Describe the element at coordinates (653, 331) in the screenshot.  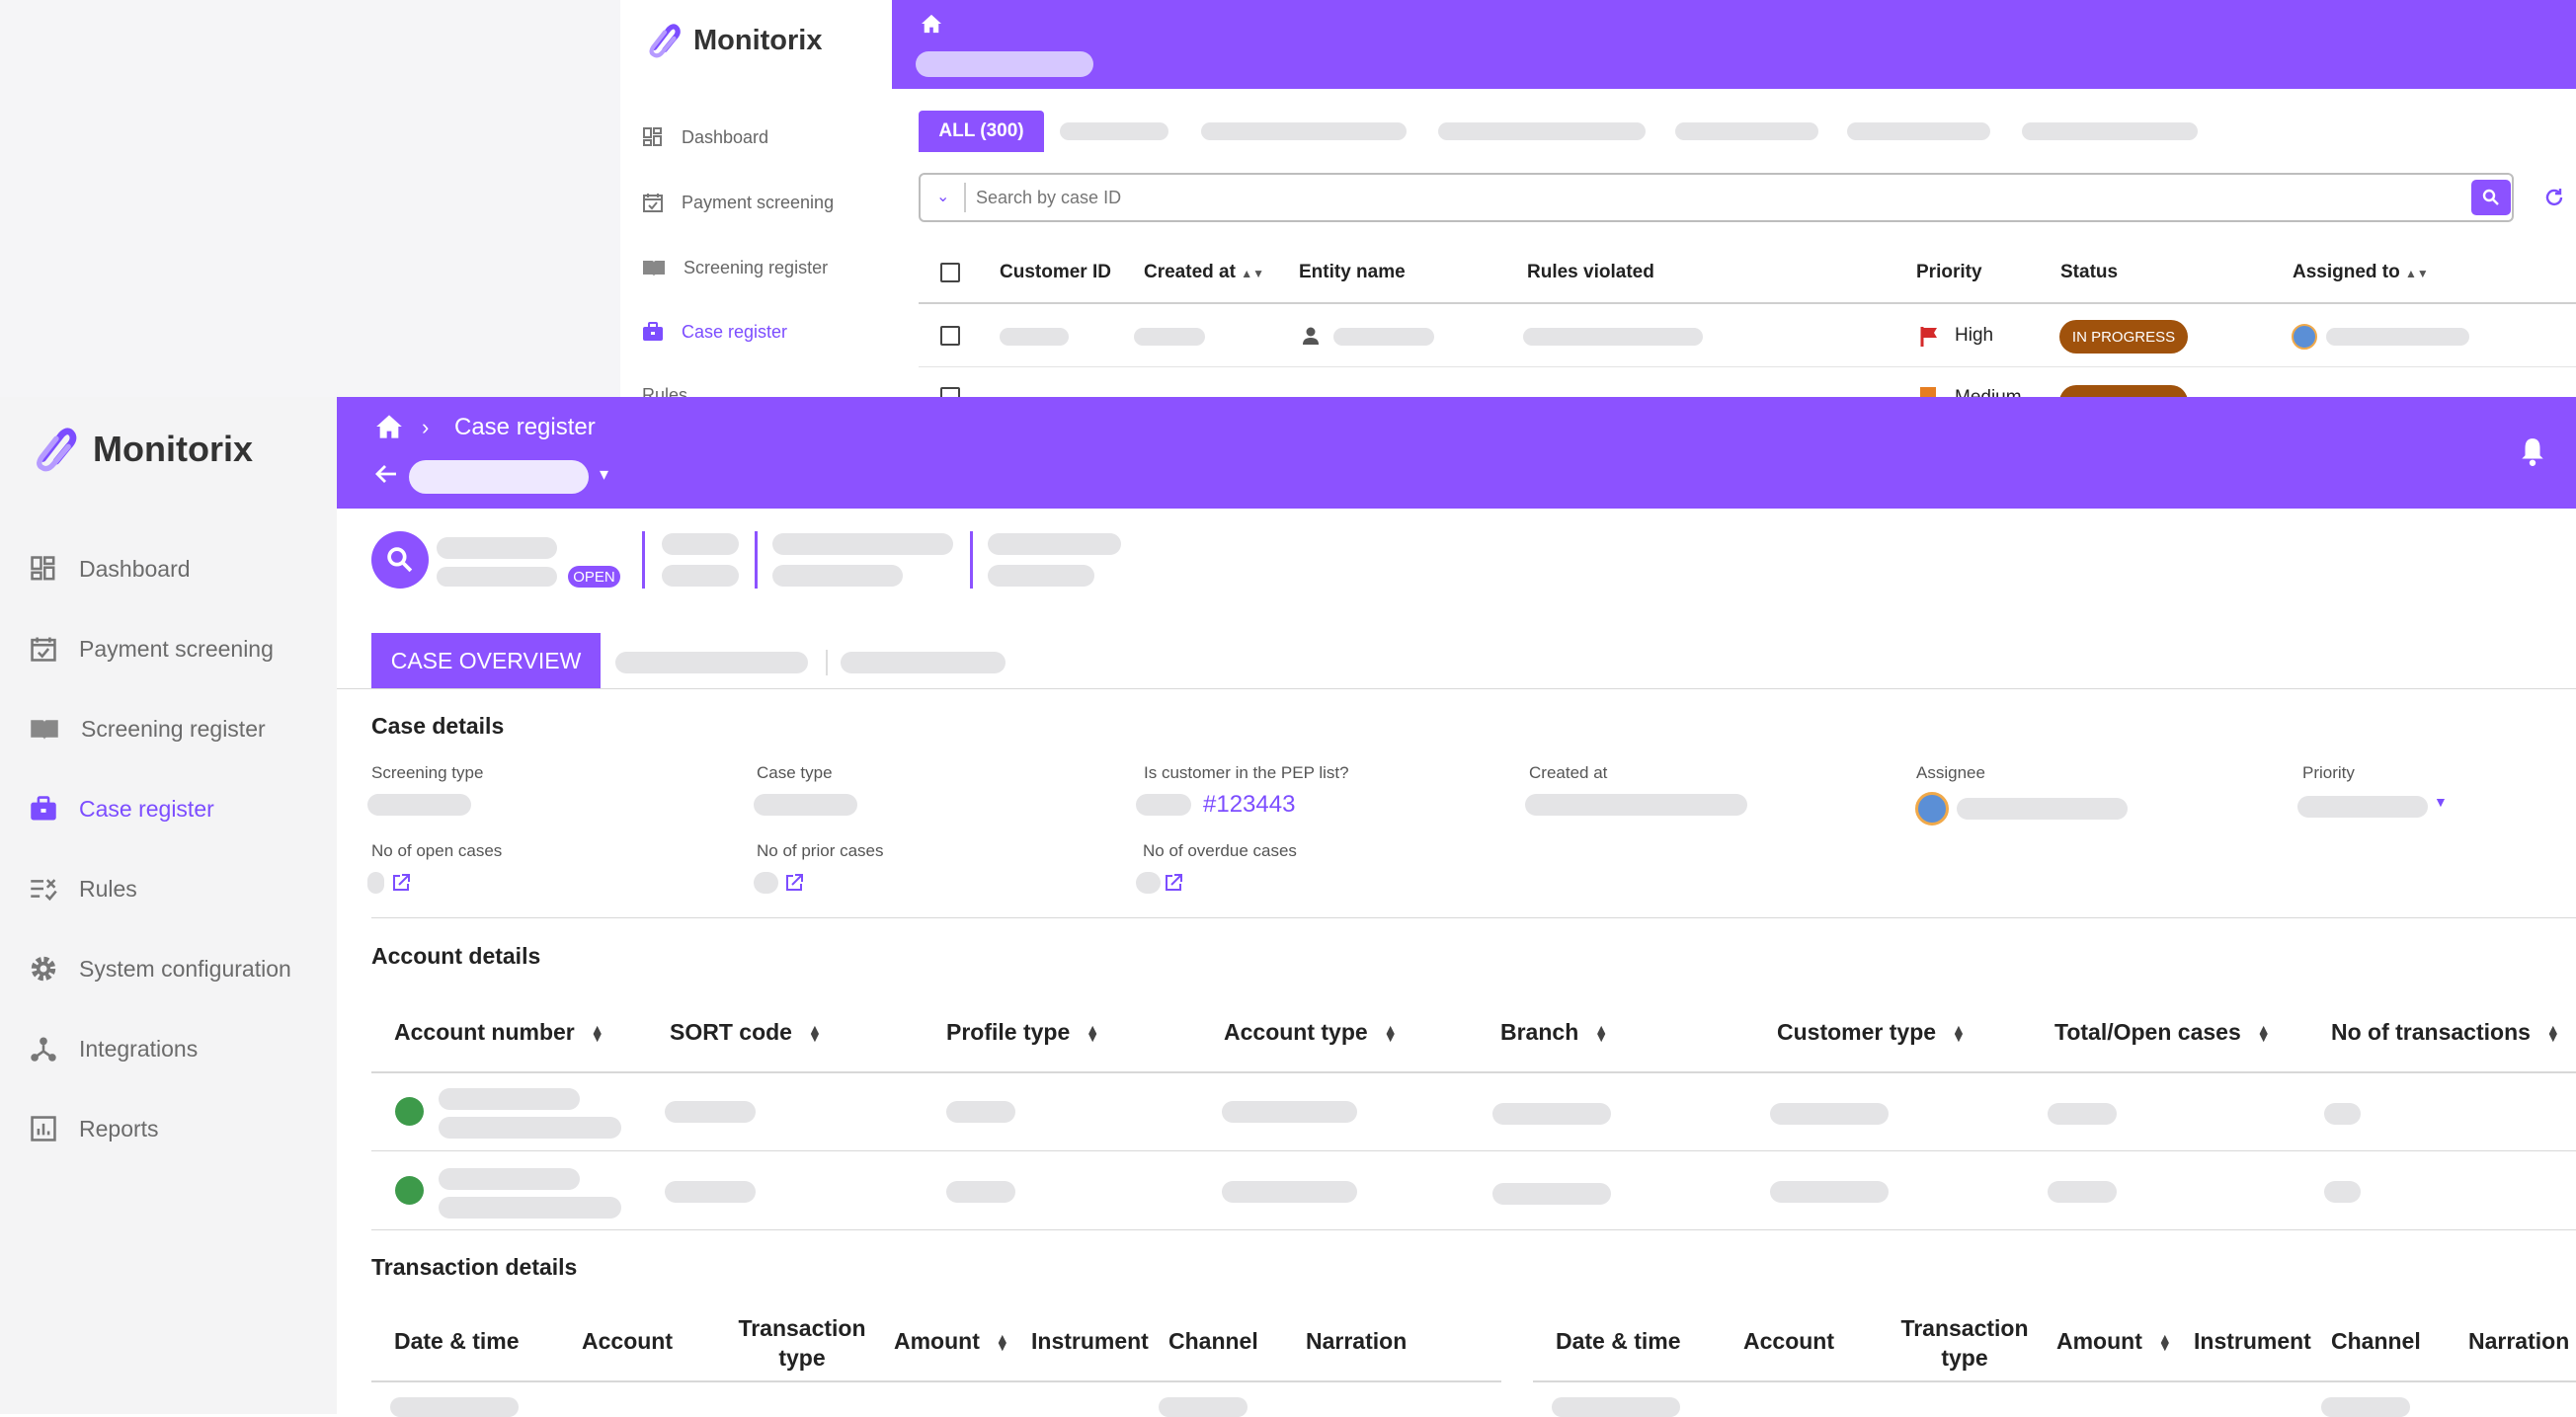
I see `briefcase-icon` at that location.